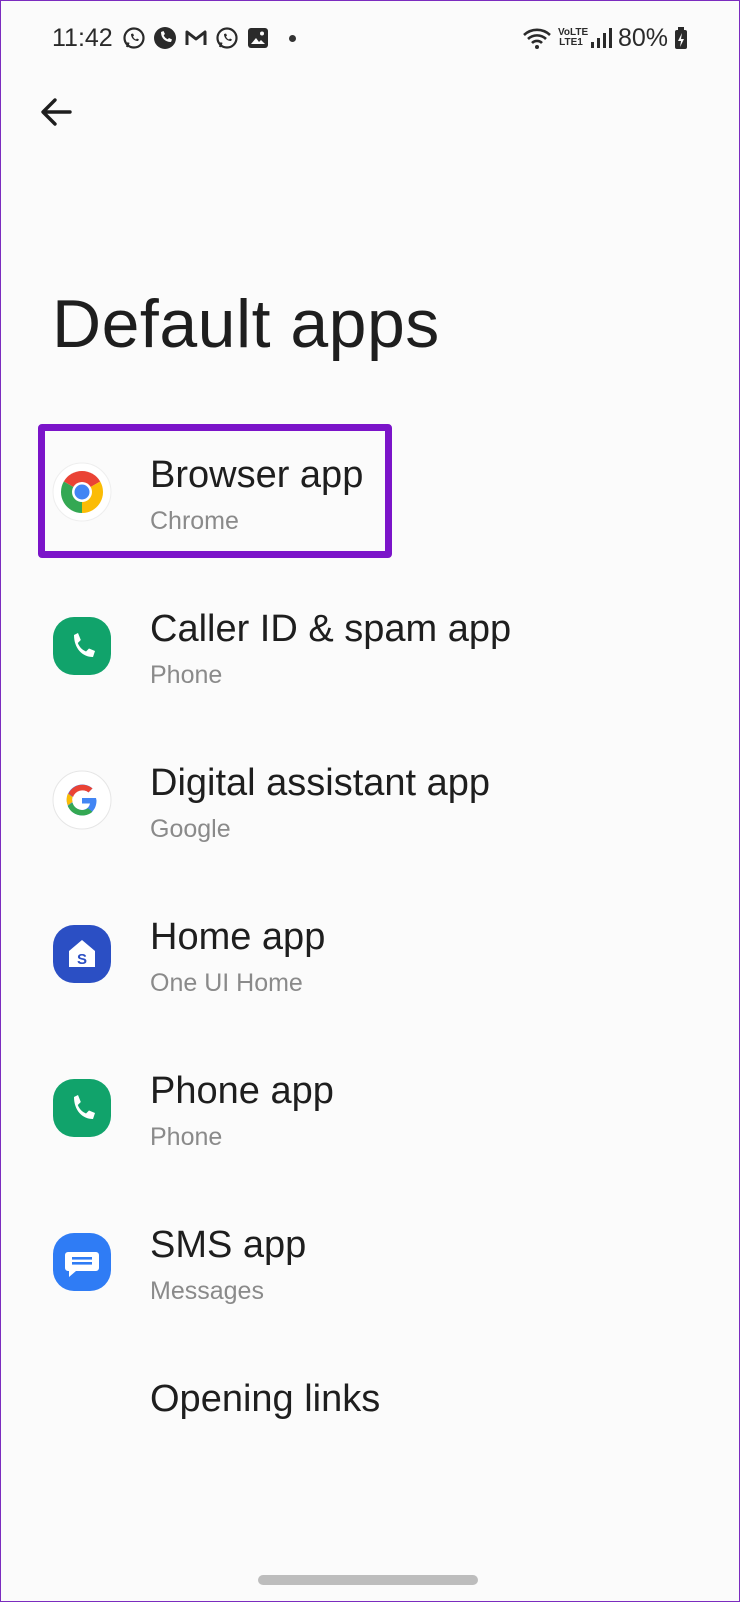 Image resolution: width=740 pixels, height=1602 pixels. Describe the element at coordinates (537, 38) in the screenshot. I see `wifi-icon` at that location.